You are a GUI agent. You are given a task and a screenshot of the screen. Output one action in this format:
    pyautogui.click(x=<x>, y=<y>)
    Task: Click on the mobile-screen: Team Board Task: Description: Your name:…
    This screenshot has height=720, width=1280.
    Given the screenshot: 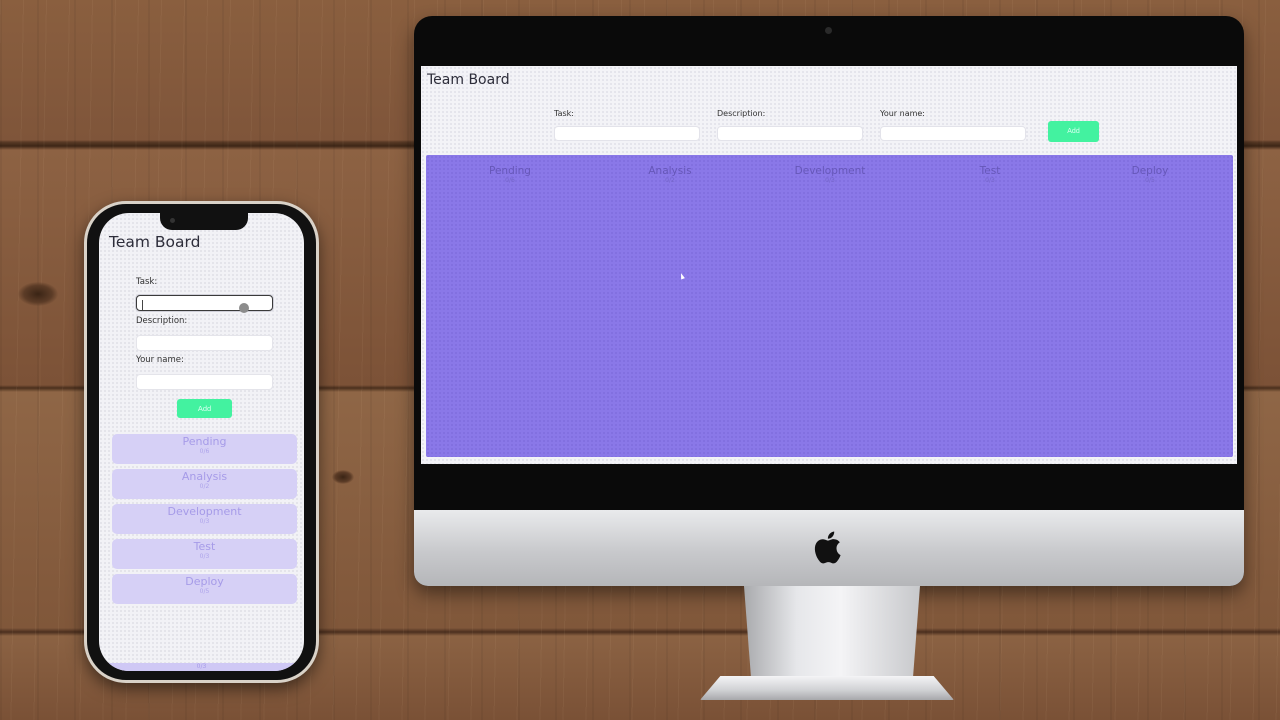 What is the action you would take?
    pyautogui.click(x=201, y=442)
    